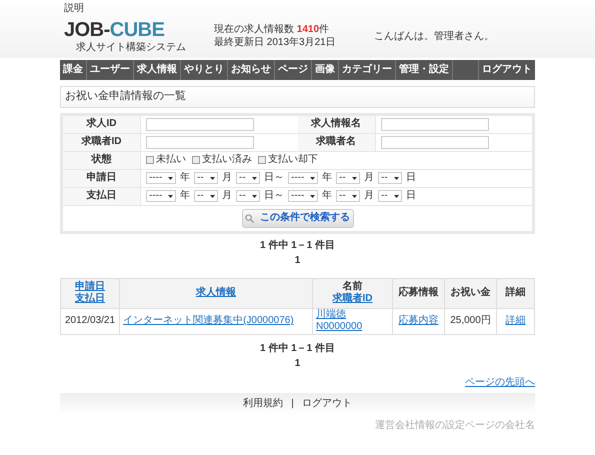 The image size is (595, 455). What do you see at coordinates (131, 48) in the screenshot?
I see `logo-subtitle: 求人サイト構築システム` at bounding box center [131, 48].